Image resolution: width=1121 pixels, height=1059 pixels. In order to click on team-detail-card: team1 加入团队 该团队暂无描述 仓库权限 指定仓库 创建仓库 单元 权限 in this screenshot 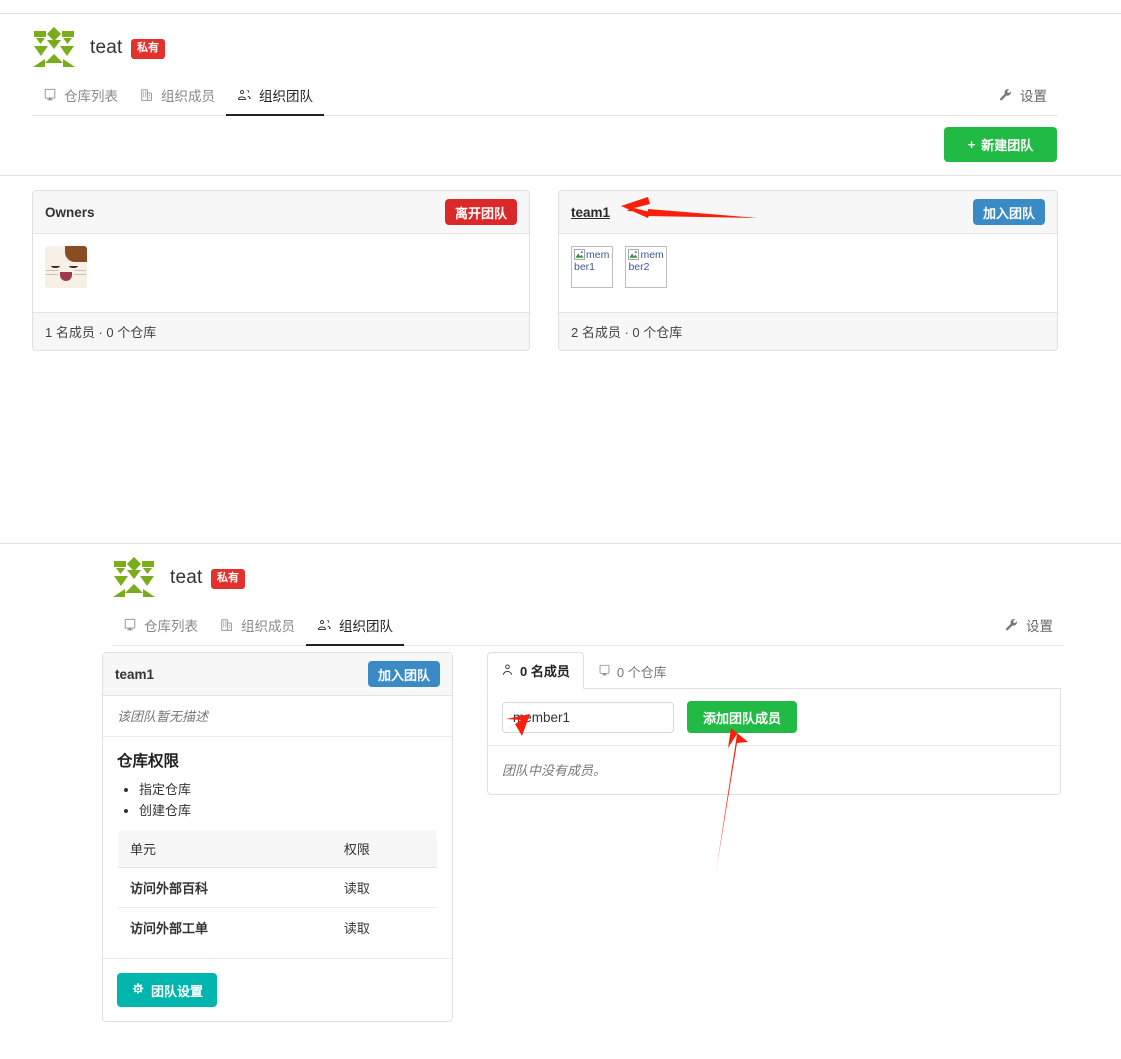, I will do `click(277, 837)`.